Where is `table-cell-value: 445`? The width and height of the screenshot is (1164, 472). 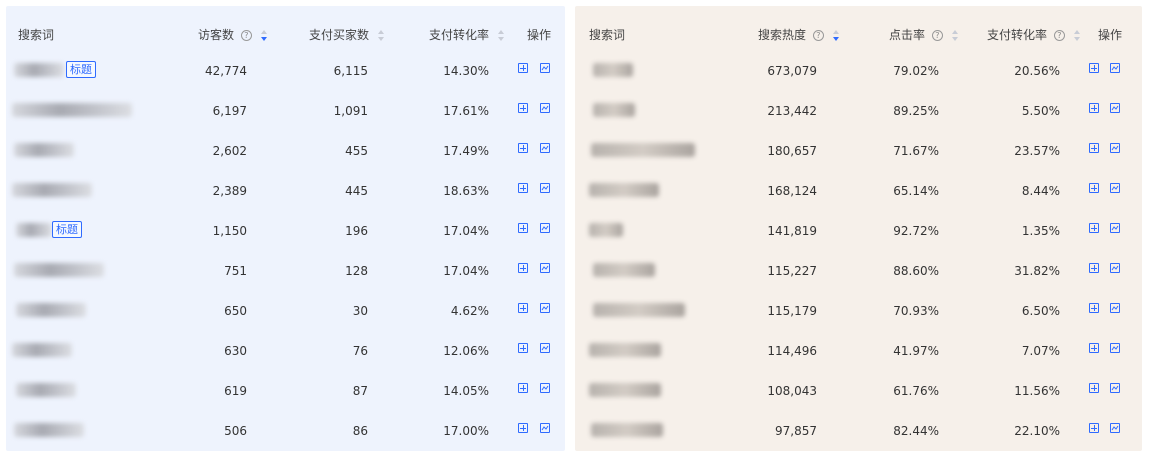 table-cell-value: 445 is located at coordinates (356, 191).